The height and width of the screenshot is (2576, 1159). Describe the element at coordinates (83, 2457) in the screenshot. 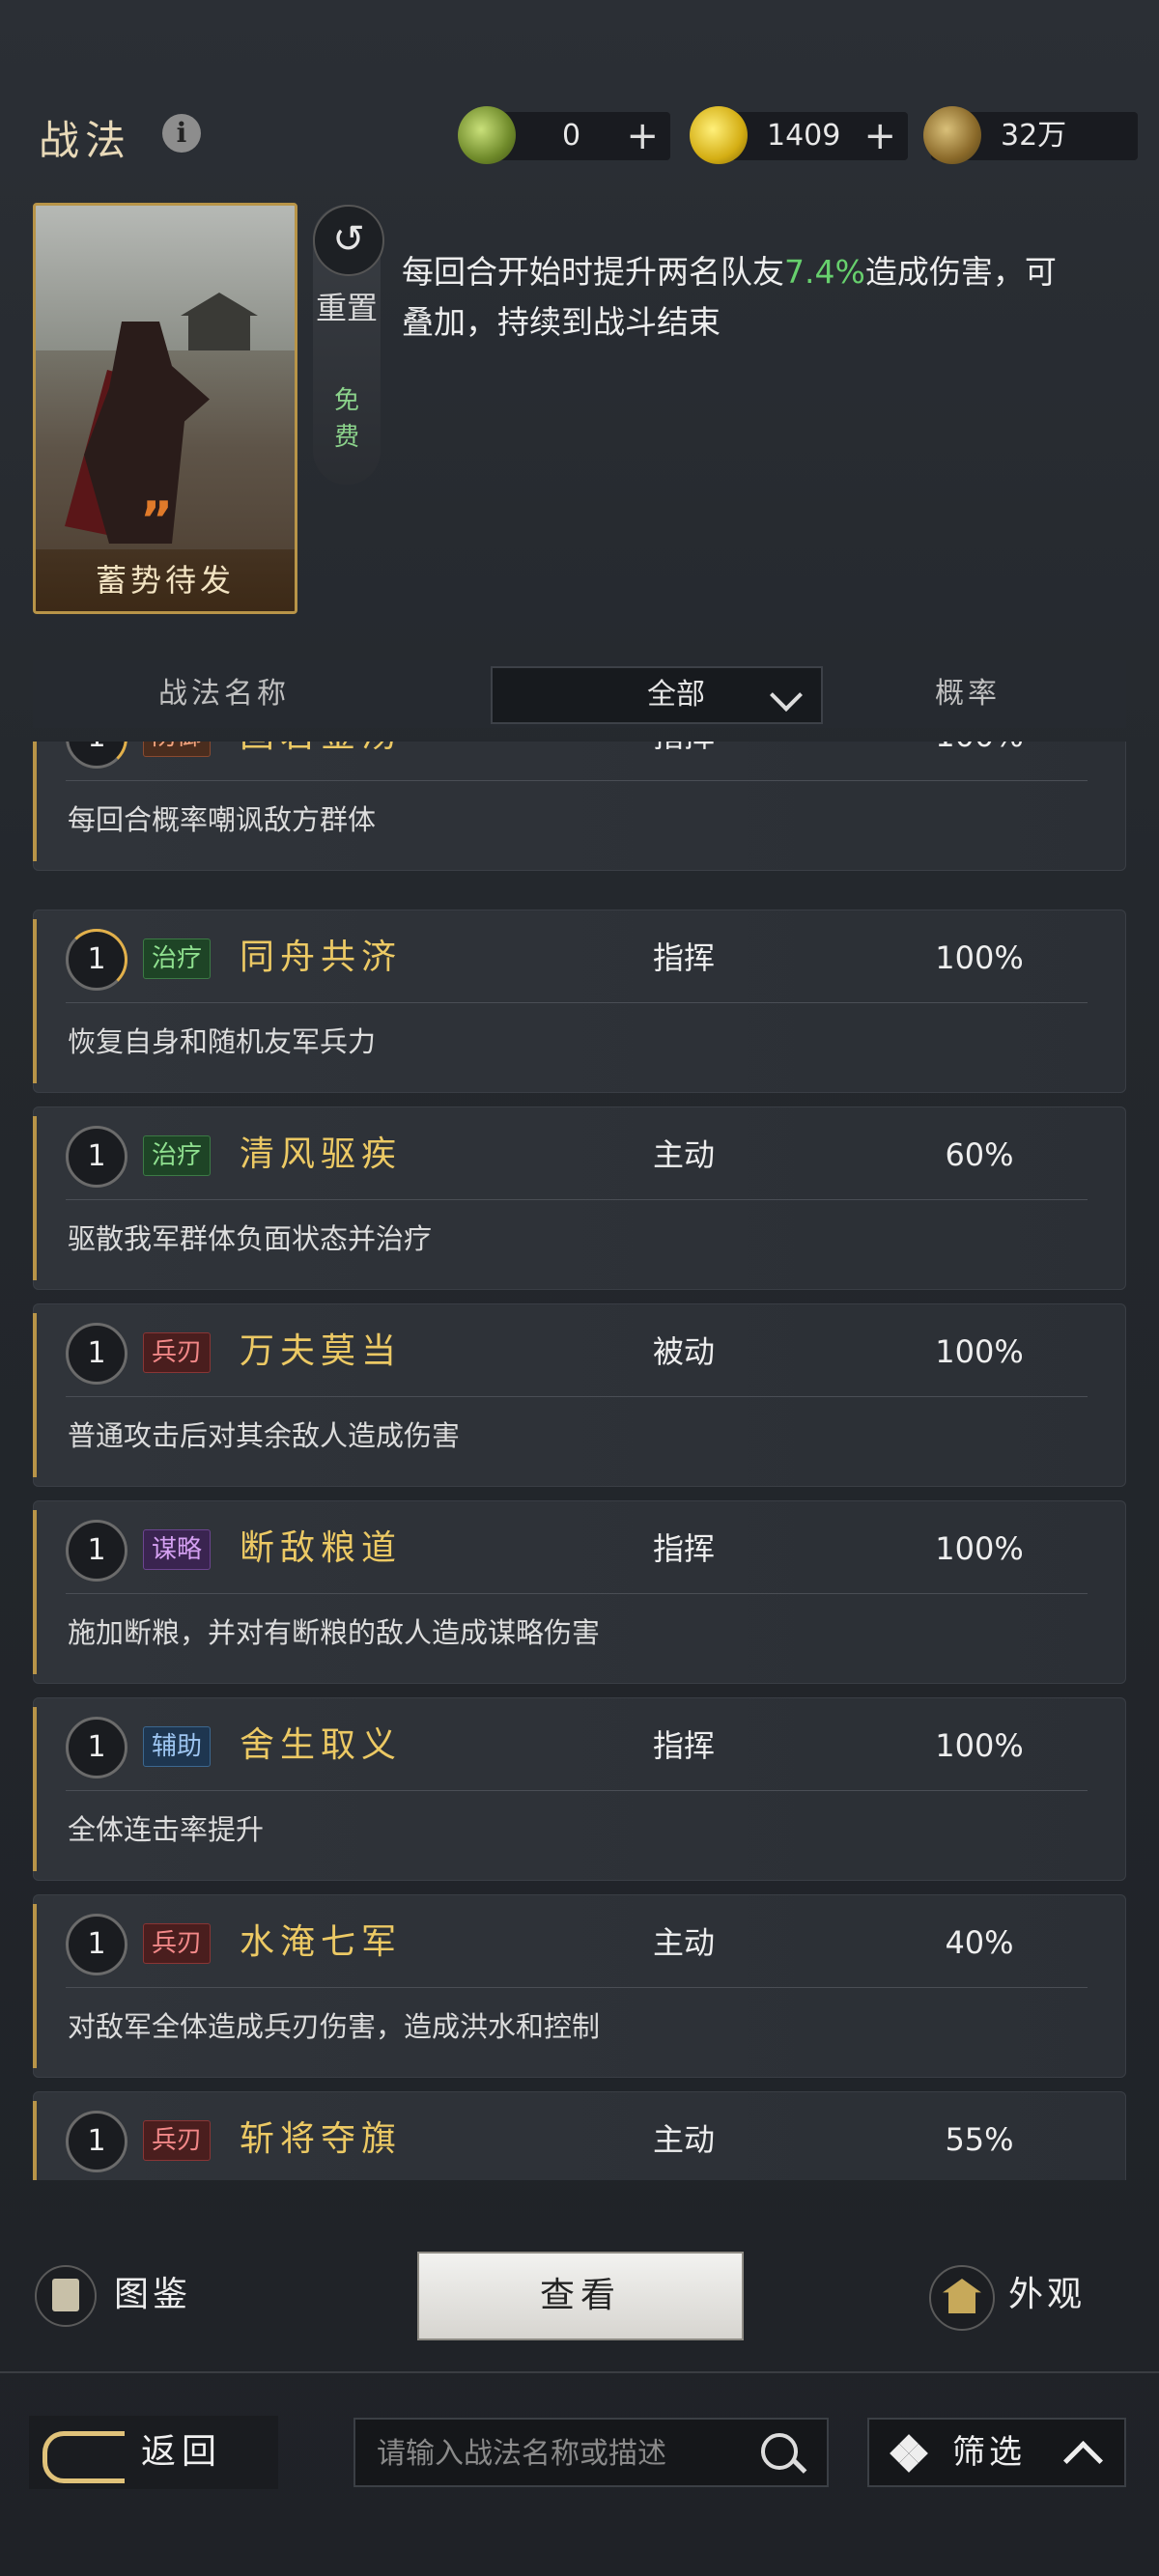

I see `back-arrow-icon` at that location.